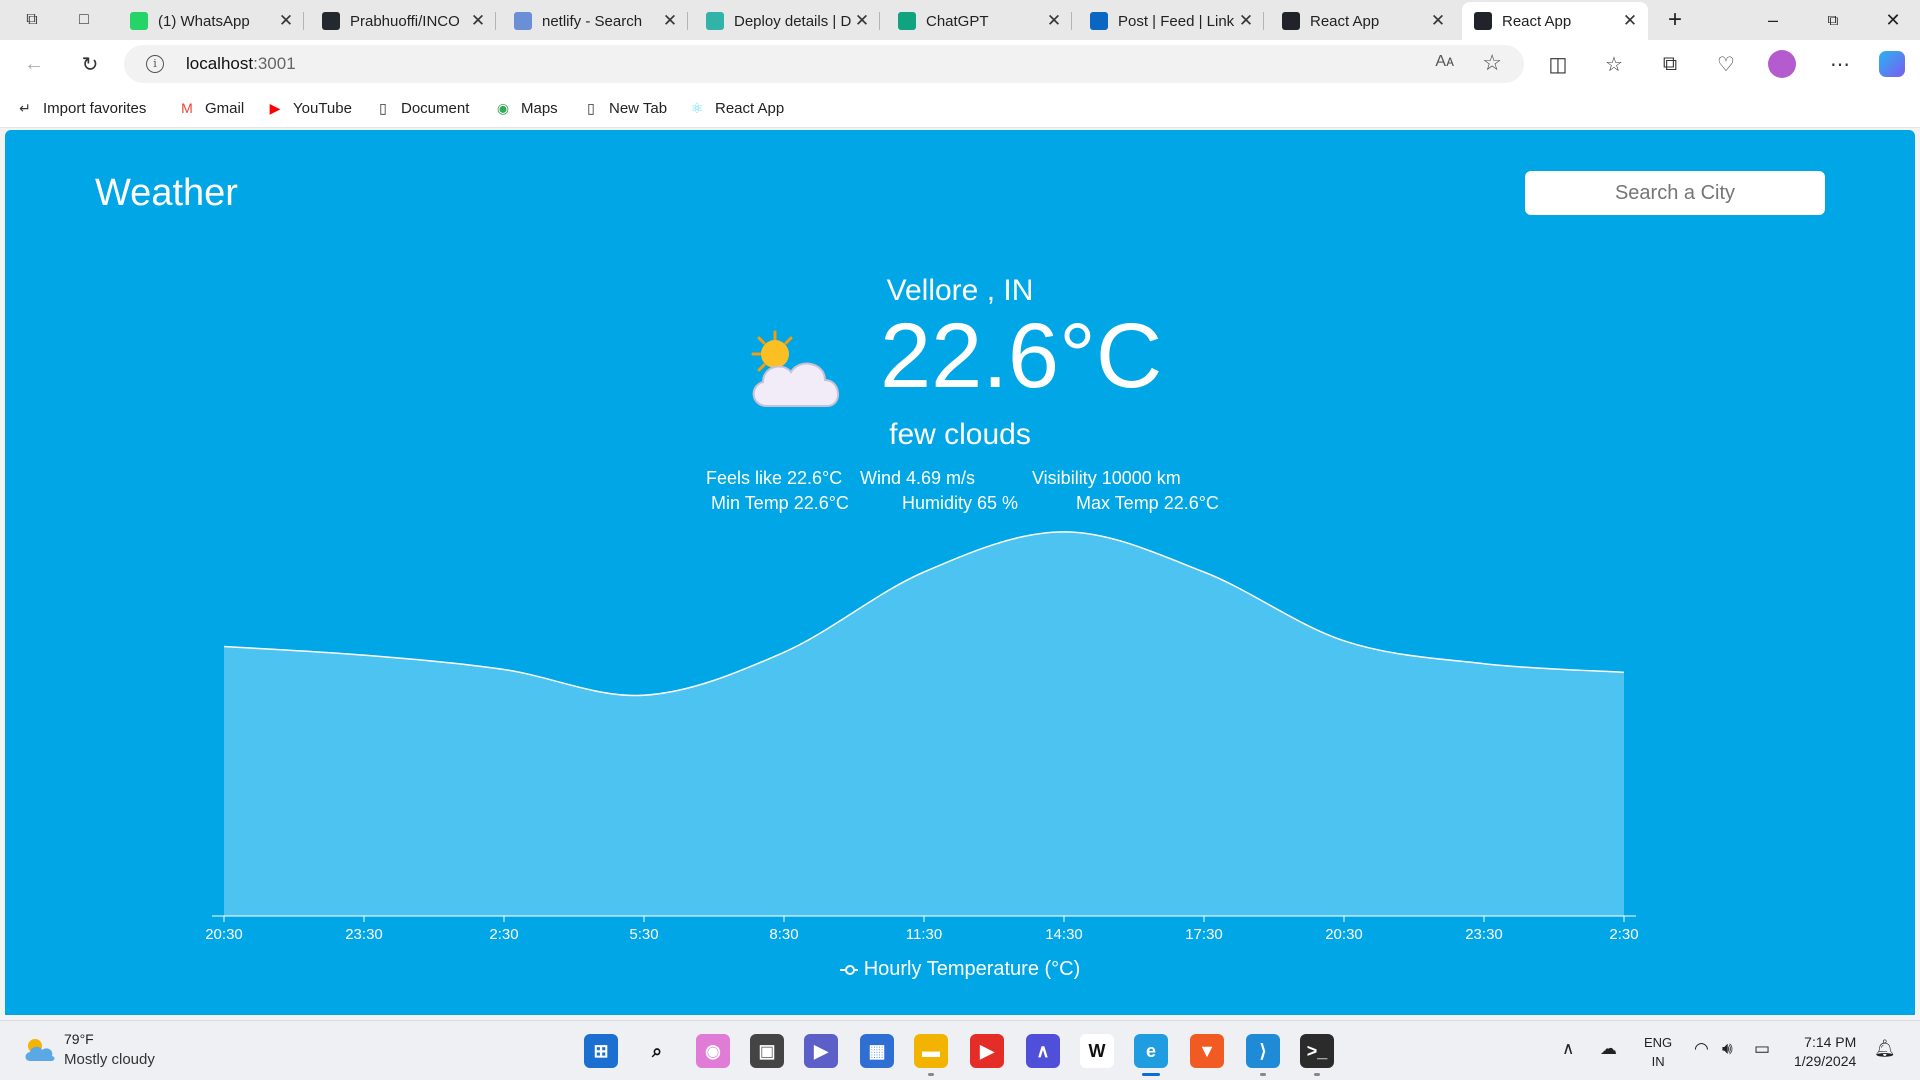 This screenshot has height=1080, width=1920. What do you see at coordinates (309, 108) in the screenshot?
I see `bookmark-item: ▶ YouTube` at bounding box center [309, 108].